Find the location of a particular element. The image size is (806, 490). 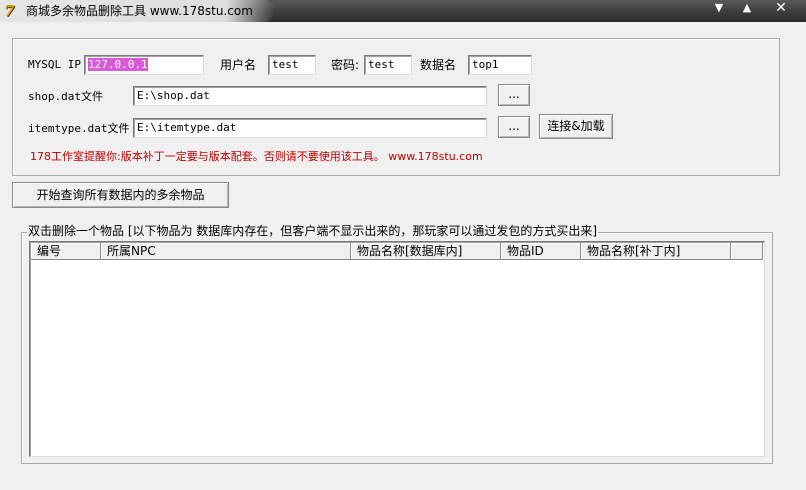

title-bar: 7 商城多余物品删除工具 www.178stu.com ▼ ▲ ✕ is located at coordinates (403, 11).